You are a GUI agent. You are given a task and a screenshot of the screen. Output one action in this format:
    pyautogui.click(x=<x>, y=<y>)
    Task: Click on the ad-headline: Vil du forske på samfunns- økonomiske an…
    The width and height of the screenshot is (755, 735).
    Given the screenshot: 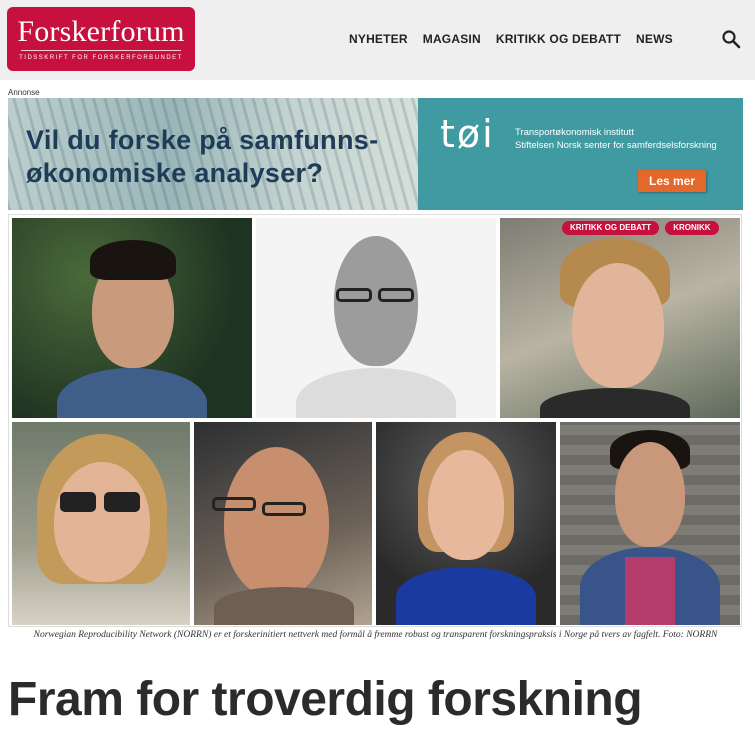 What is the action you would take?
    pyautogui.click(x=202, y=157)
    